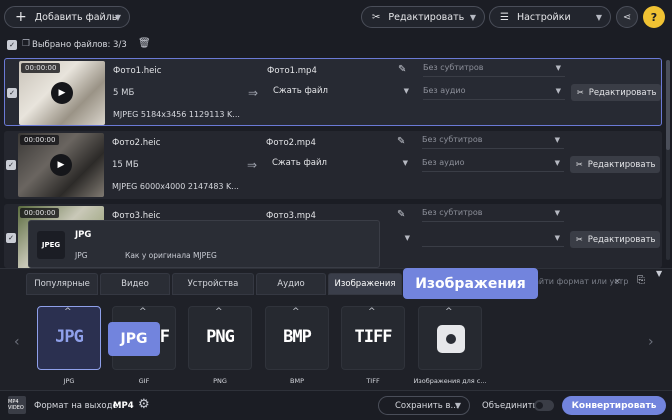  What do you see at coordinates (205, 255) in the screenshot?
I see `popup-codec: MJPEG` at bounding box center [205, 255].